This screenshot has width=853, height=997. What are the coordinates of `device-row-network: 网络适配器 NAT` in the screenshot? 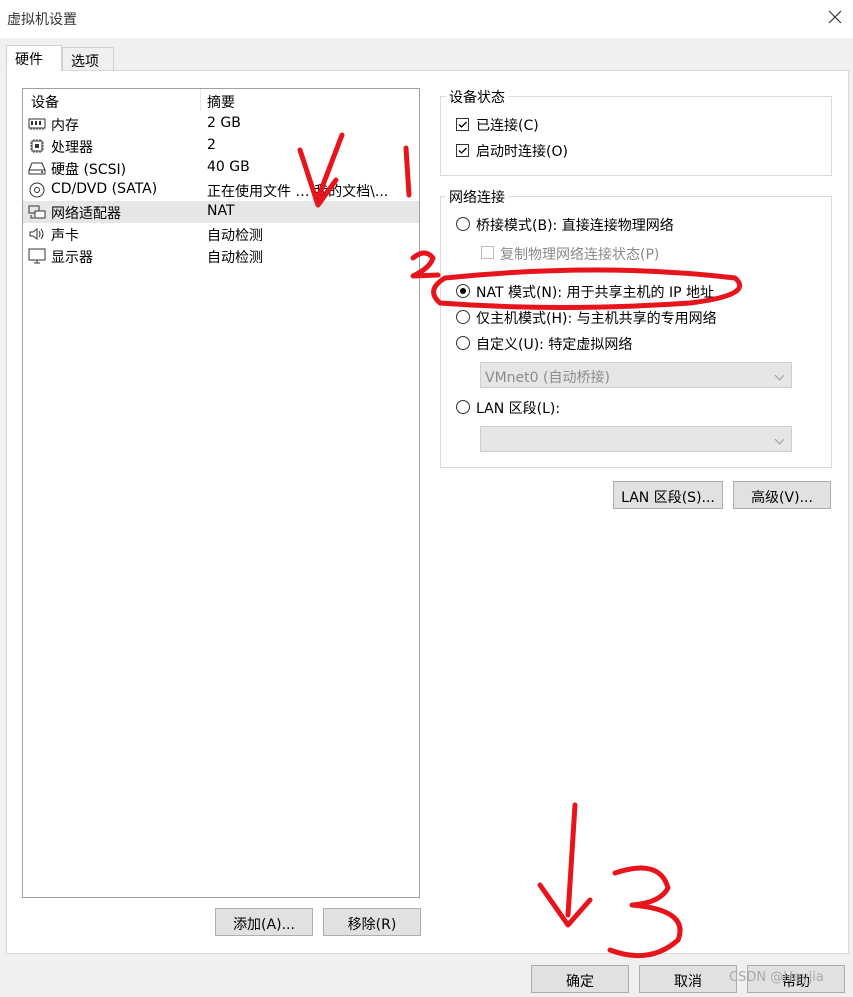 It's located at (221, 212).